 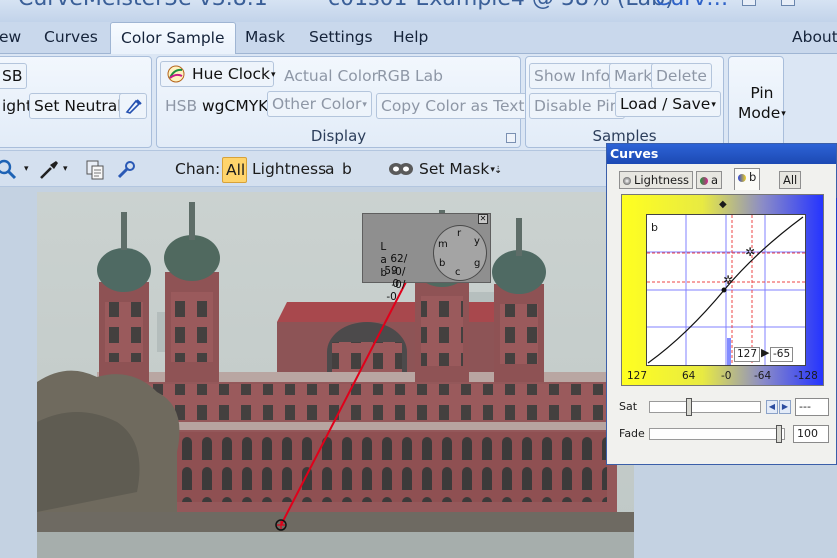 I want to click on ribbon-group-neutral: SB ight Set Neutral, so click(x=76, y=102).